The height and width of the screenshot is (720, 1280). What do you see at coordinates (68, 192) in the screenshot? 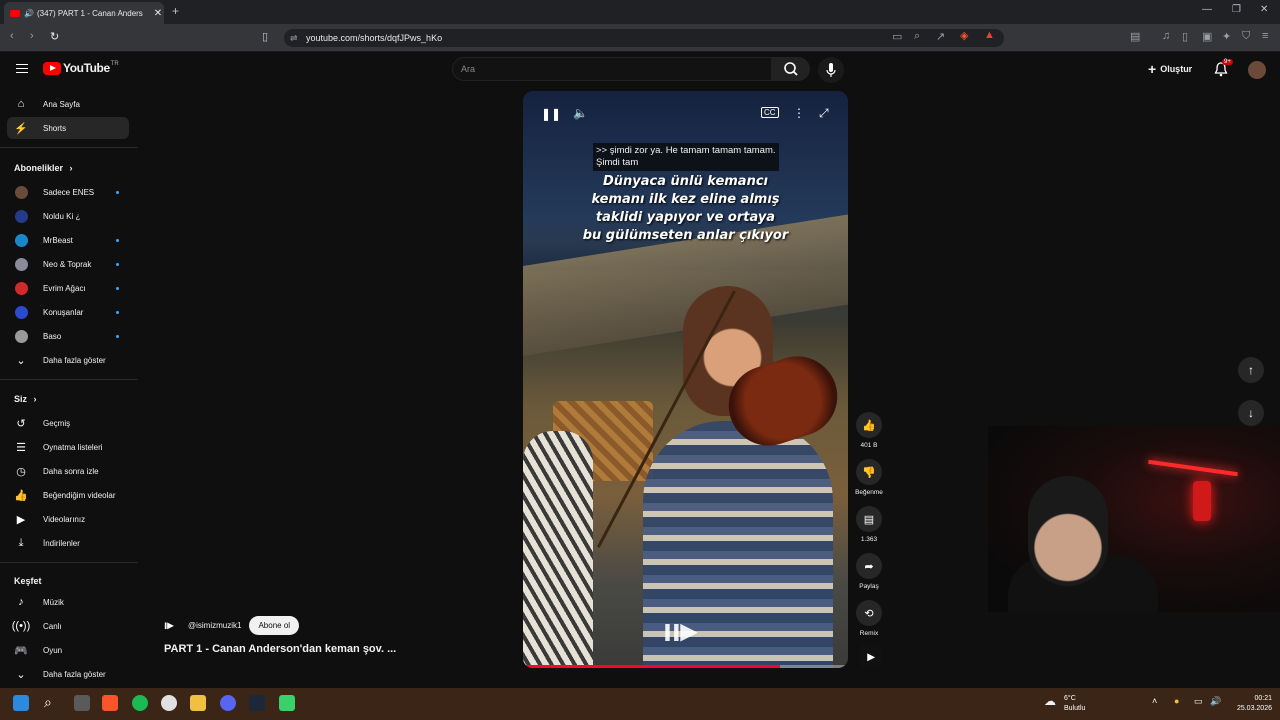
I see `sidebar-sub-item: Sadece ENES` at bounding box center [68, 192].